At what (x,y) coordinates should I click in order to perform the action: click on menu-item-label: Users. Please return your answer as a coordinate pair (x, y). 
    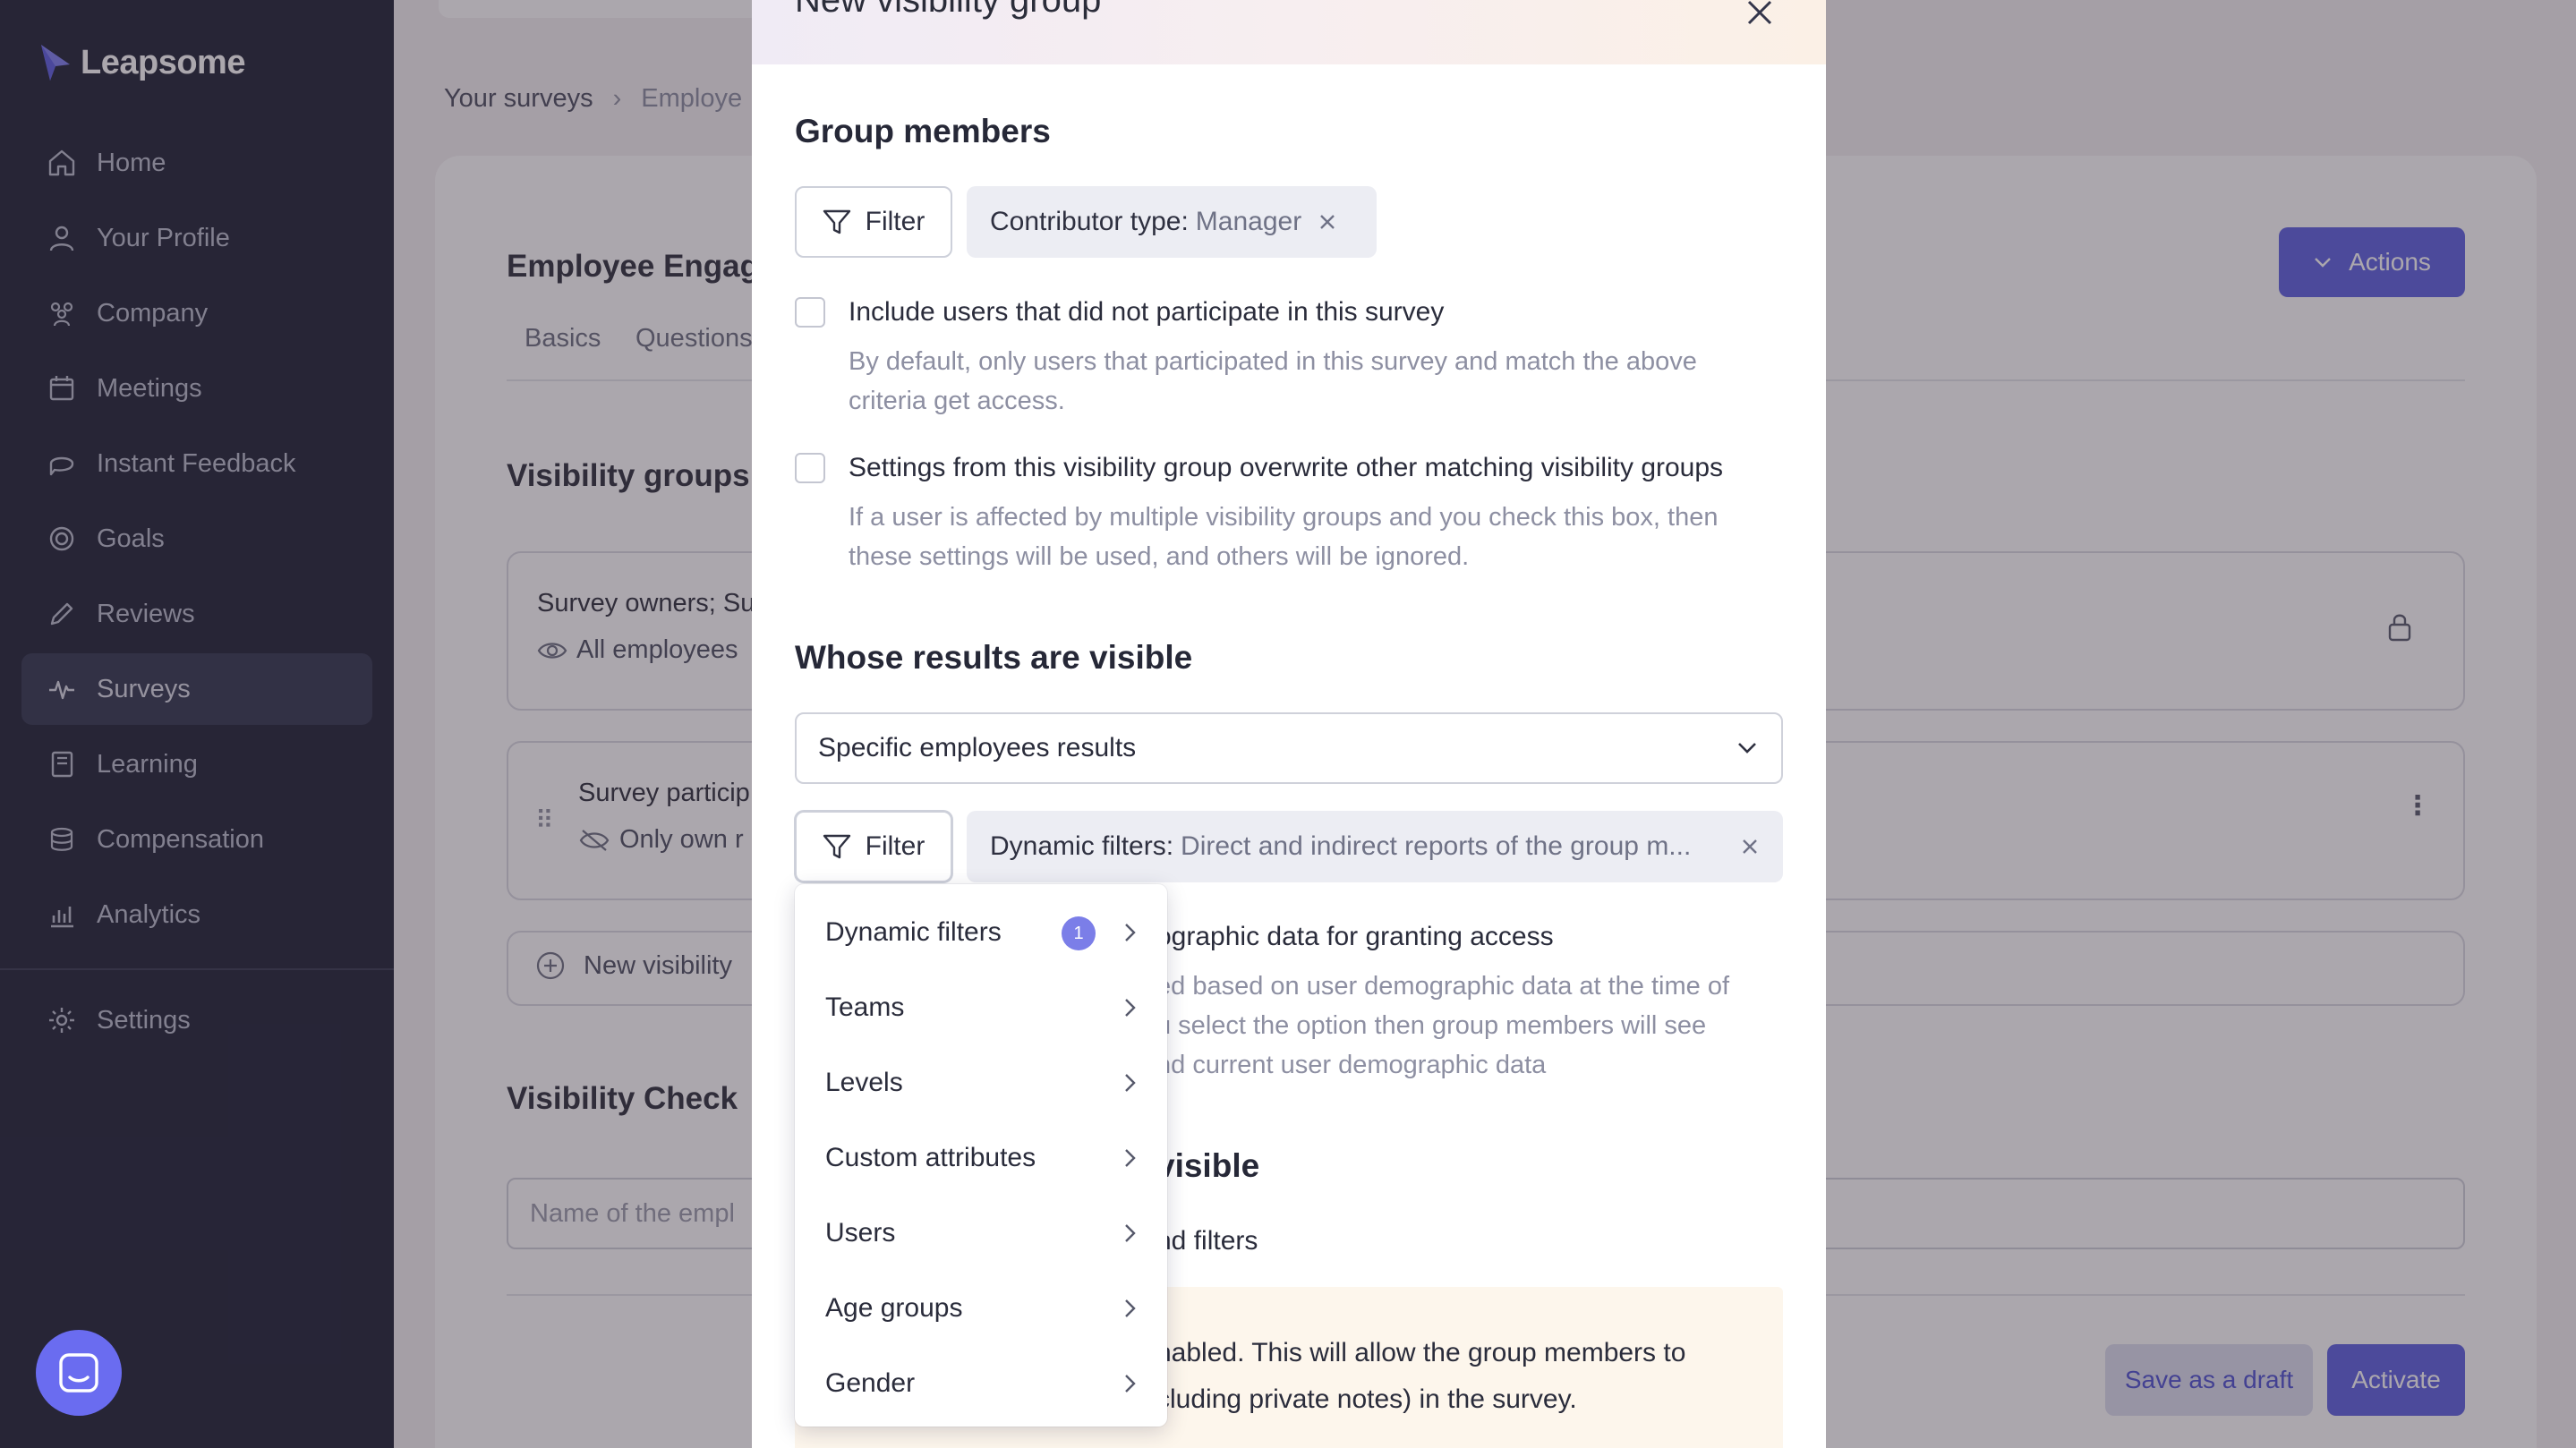
    Looking at the image, I should click on (860, 1233).